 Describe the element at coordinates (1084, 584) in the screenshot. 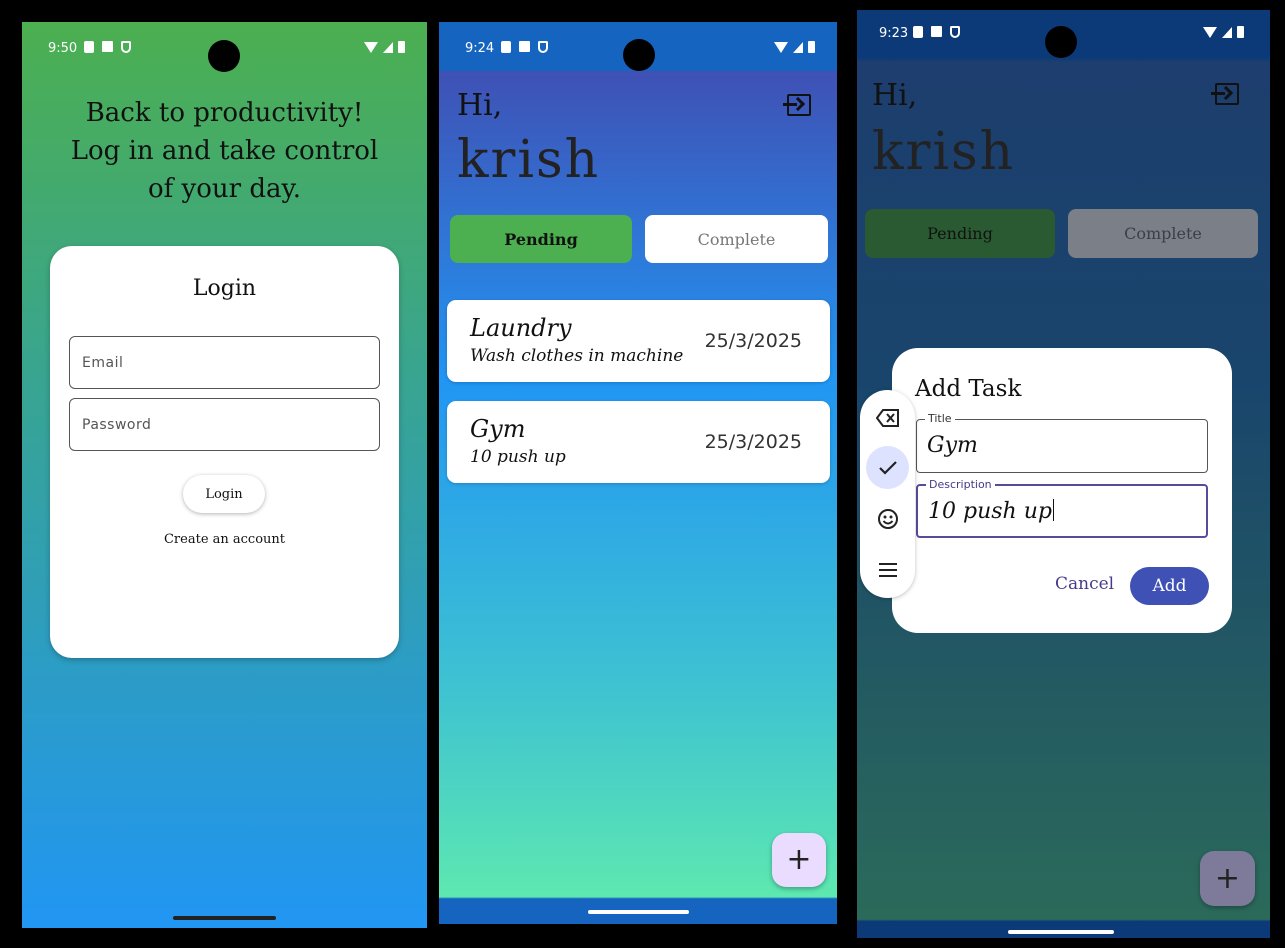

I see `cancel-button: Cancel` at that location.